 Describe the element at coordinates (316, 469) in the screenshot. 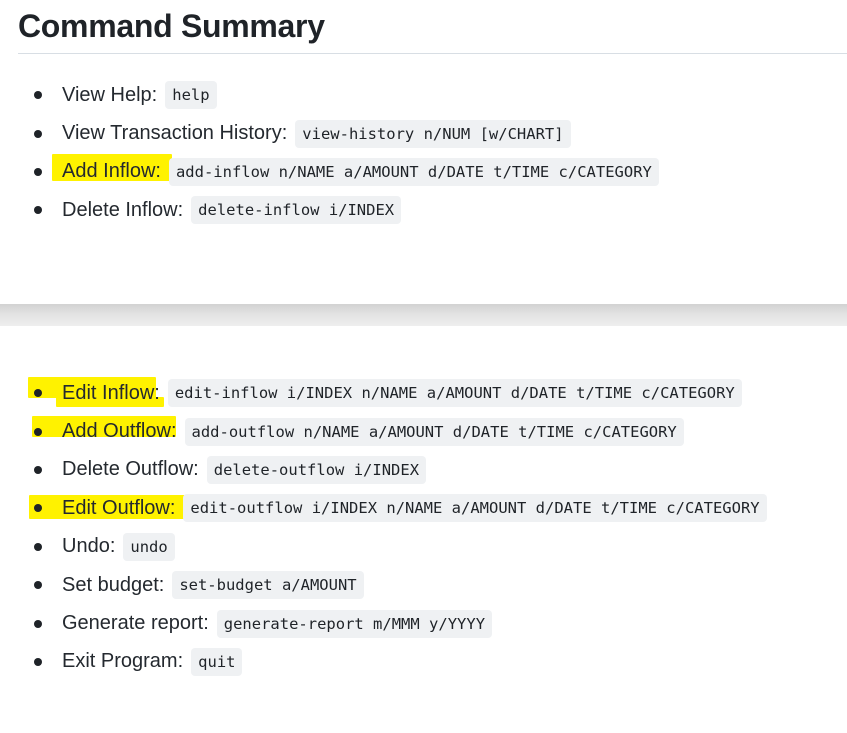

I see `command-code: delete-outflow i/INDEX` at that location.